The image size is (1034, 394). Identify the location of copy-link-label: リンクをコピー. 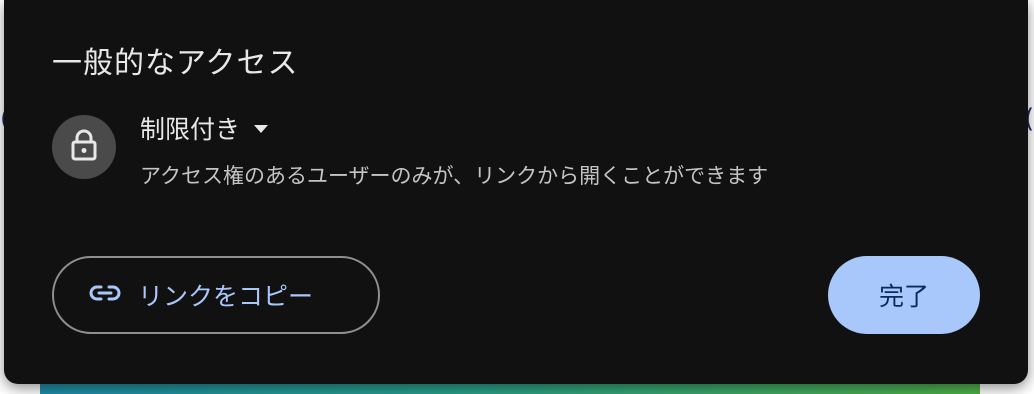
(226, 296).